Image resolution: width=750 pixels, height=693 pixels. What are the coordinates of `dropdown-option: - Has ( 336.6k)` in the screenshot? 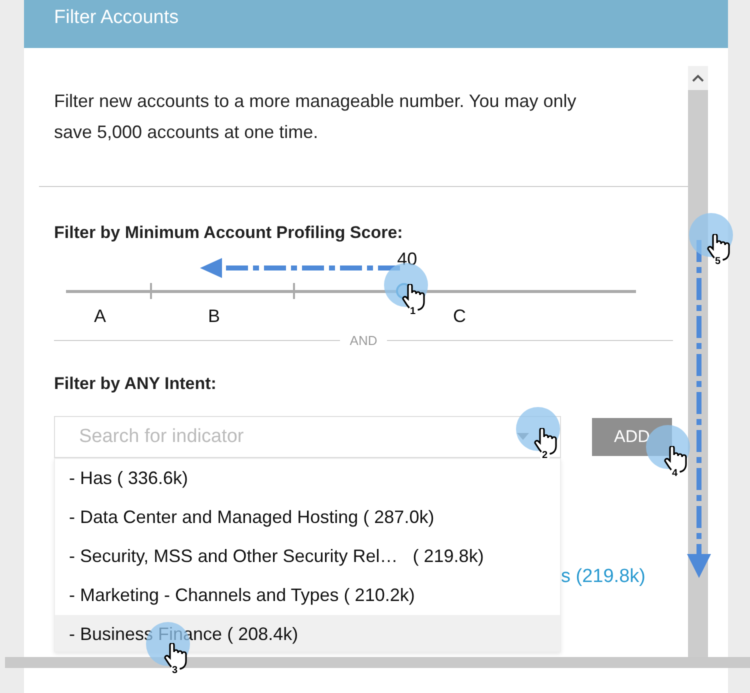 It's located at (307, 478).